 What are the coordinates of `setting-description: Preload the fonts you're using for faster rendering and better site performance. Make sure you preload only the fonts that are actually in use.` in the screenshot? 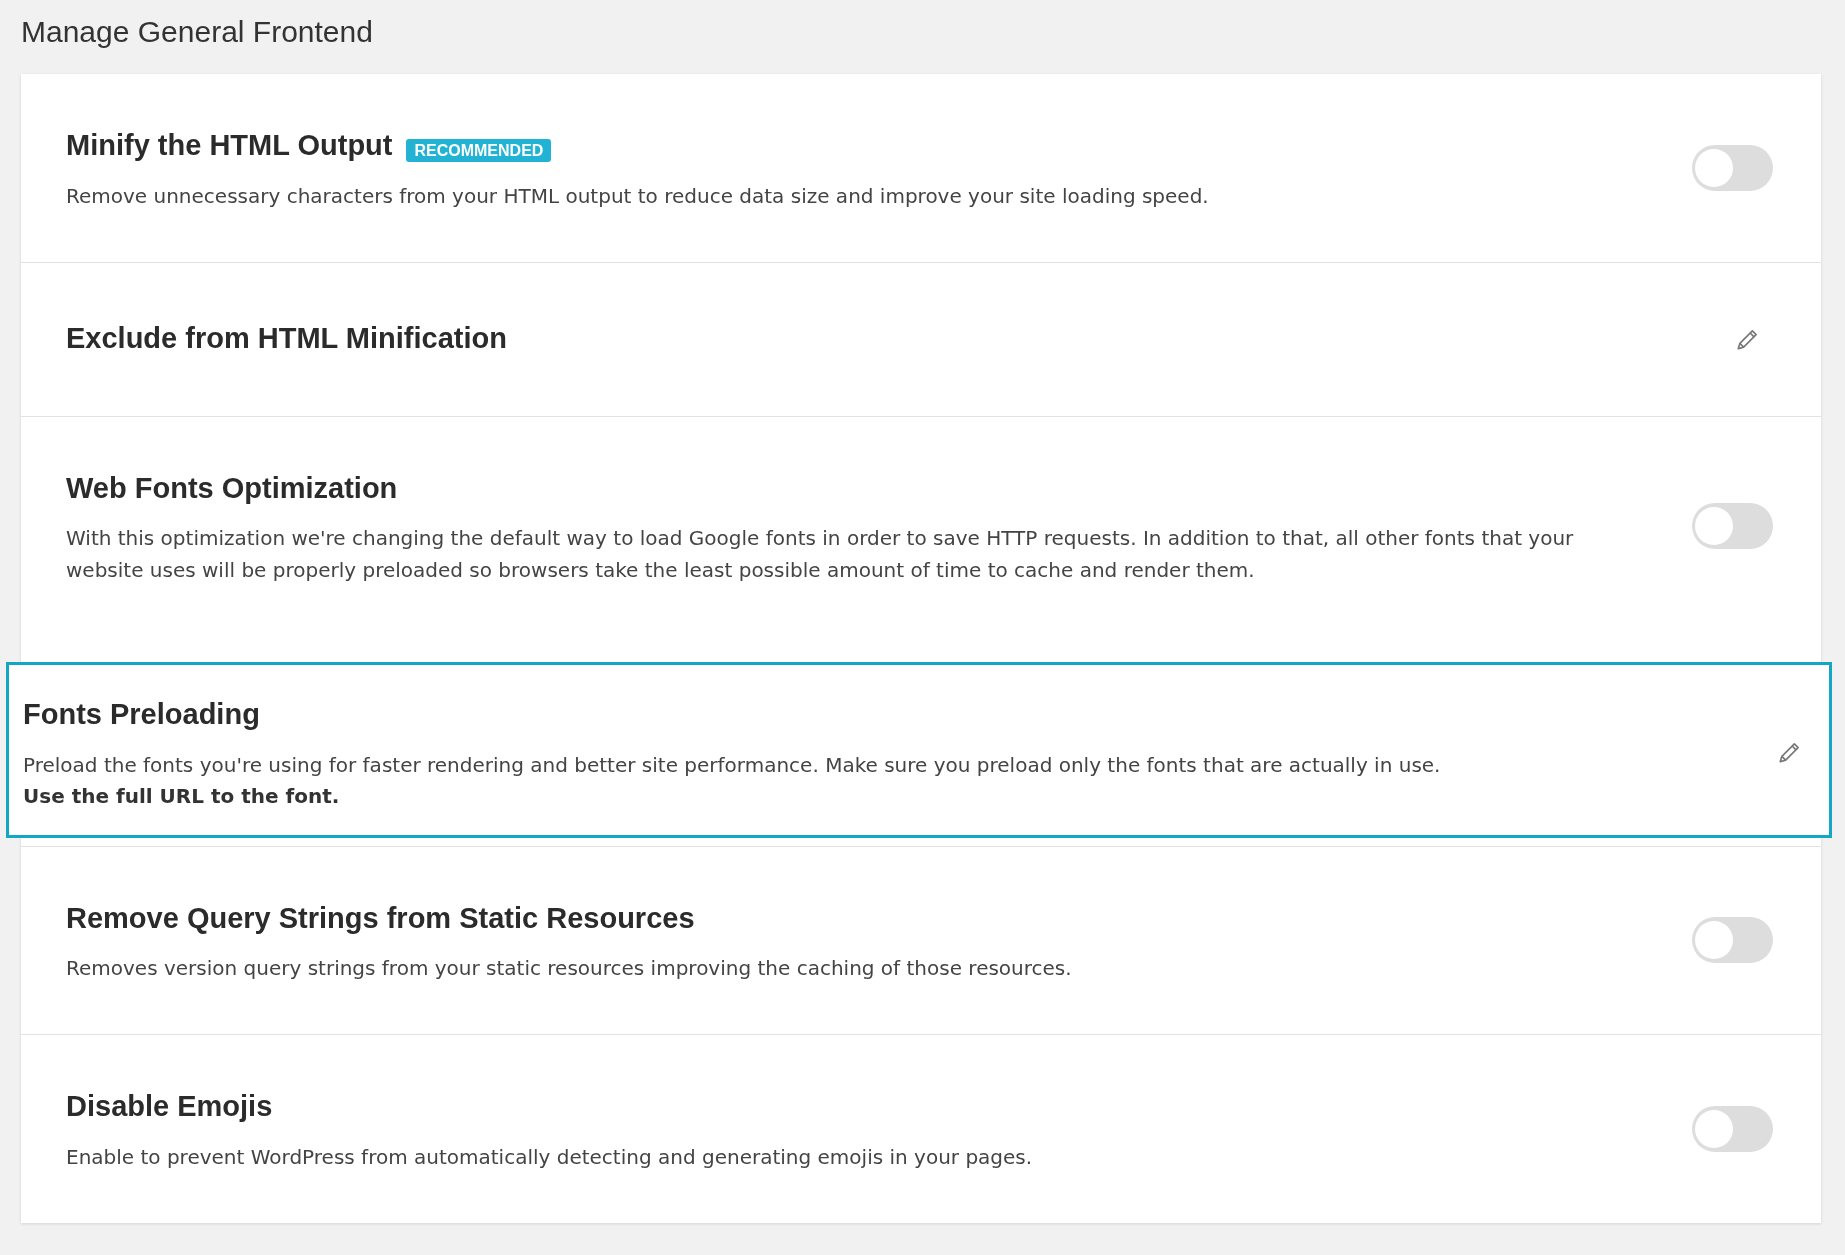 It's located at (732, 765).